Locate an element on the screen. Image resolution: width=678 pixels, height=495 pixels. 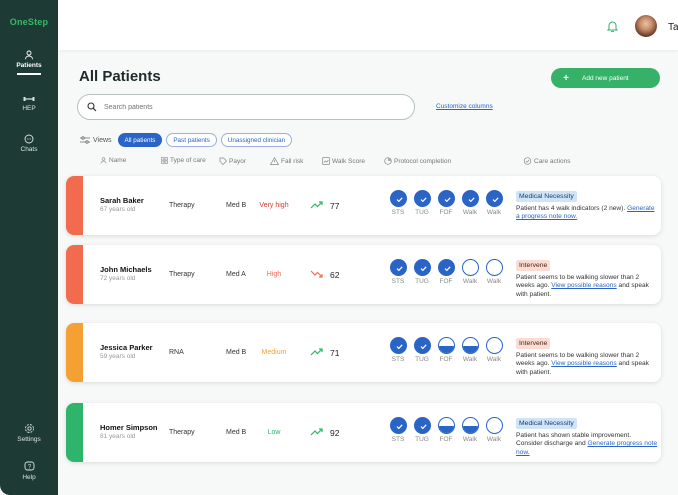
column-header-label: Walk Score is located at coordinates (348, 161).